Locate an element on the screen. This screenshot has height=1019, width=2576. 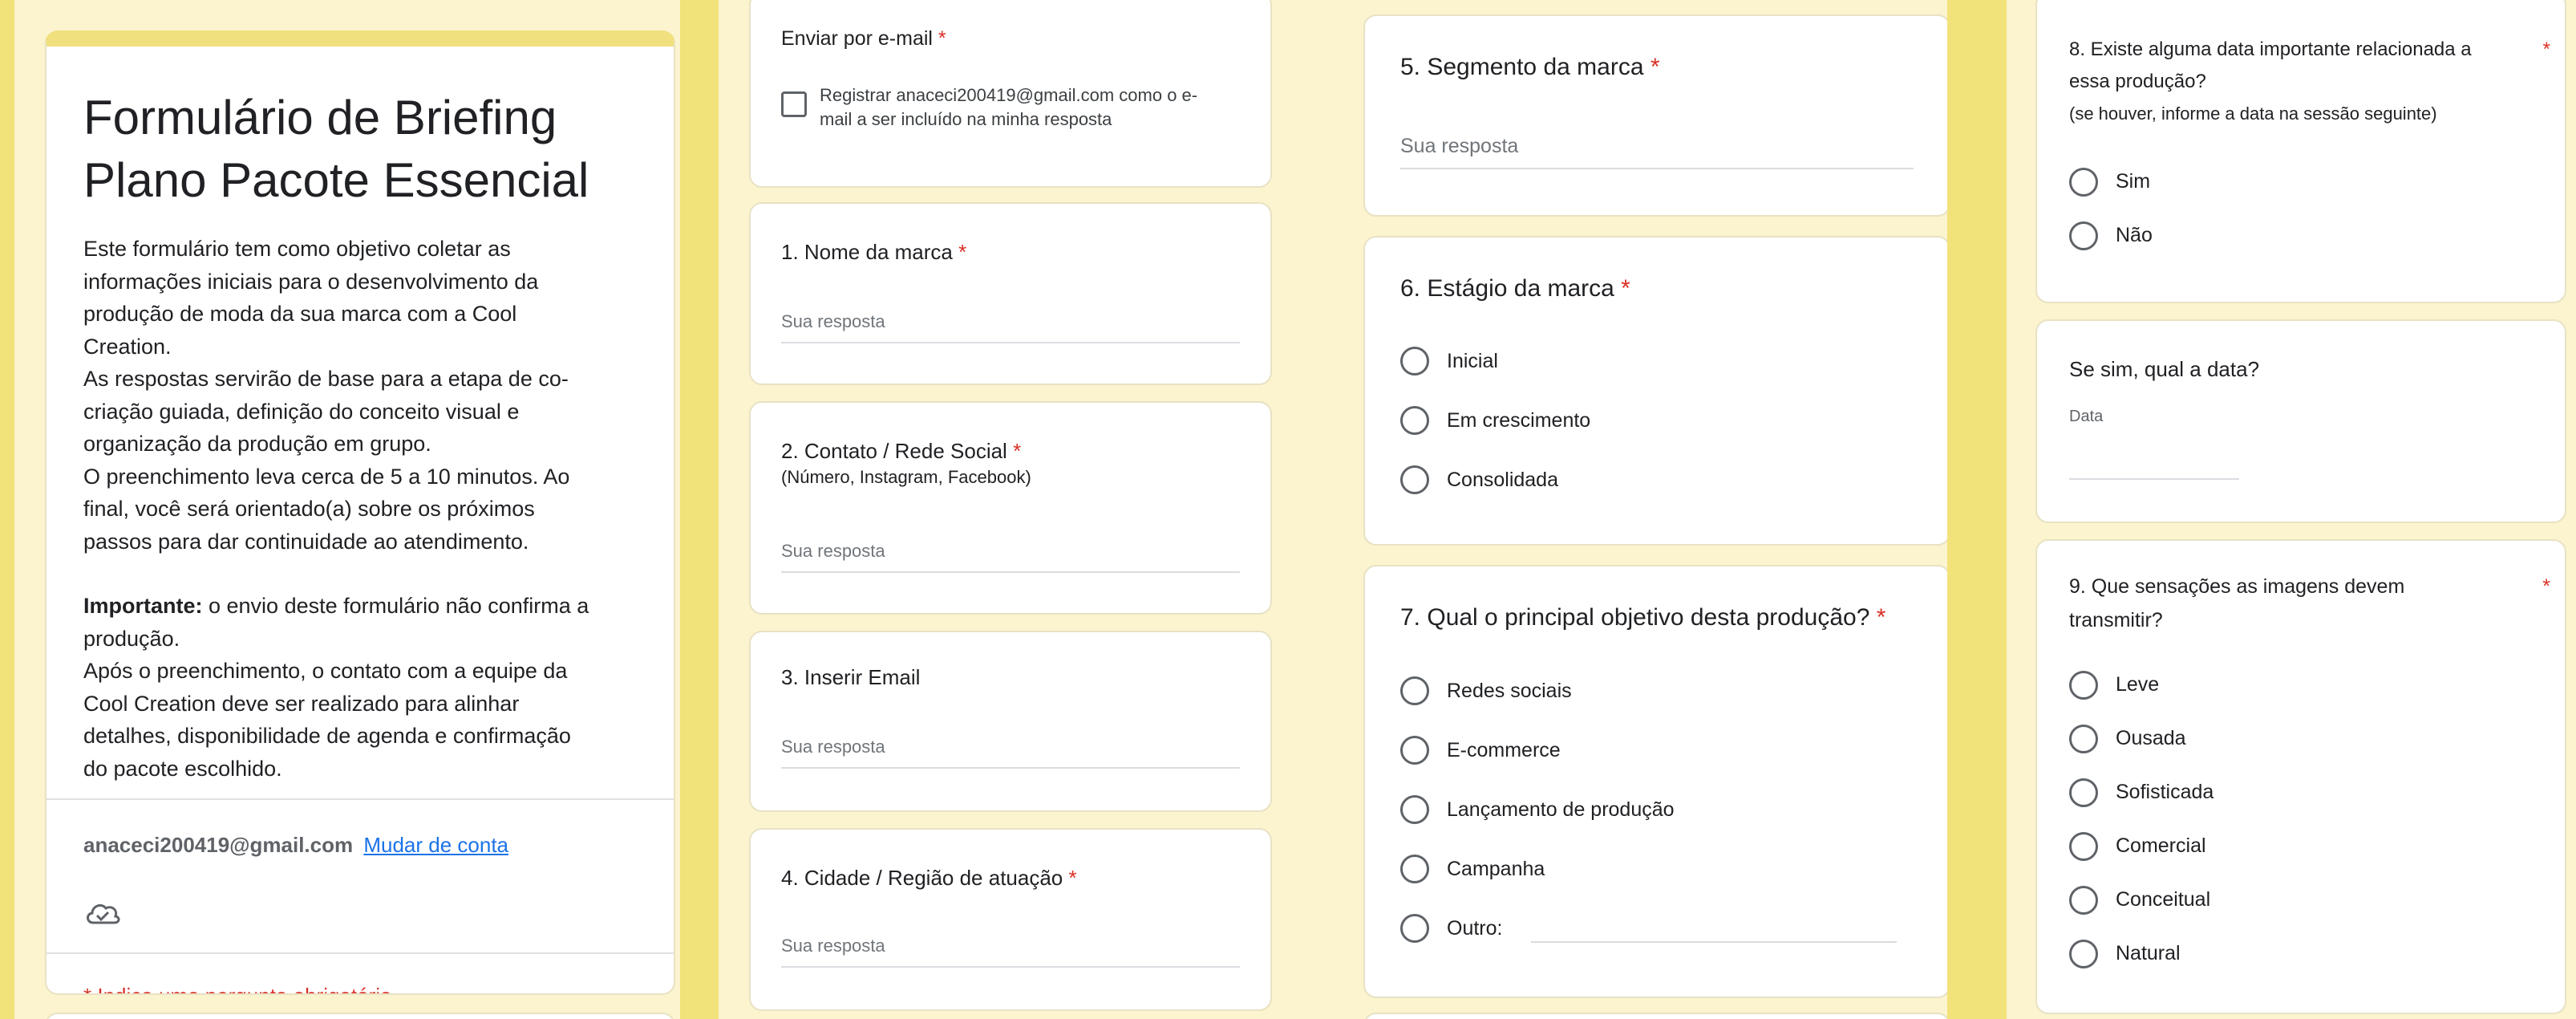
question-card-brand-name: 1. Nome da marca * Sua resposta is located at coordinates (1010, 293).